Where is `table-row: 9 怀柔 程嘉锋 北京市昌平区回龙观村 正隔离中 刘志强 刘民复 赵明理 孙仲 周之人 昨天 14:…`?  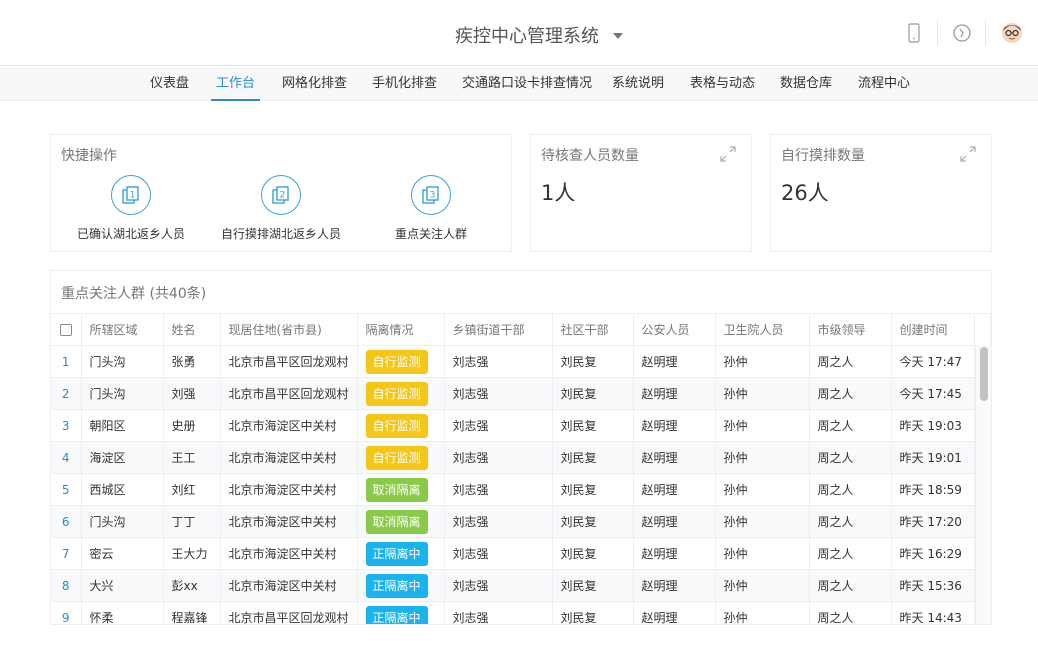 table-row: 9 怀柔 程嘉锋 北京市昌平区回龙观村 正隔离中 刘志强 刘民复 赵明理 孙仲 周之人 昨天 14:… is located at coordinates (520, 612).